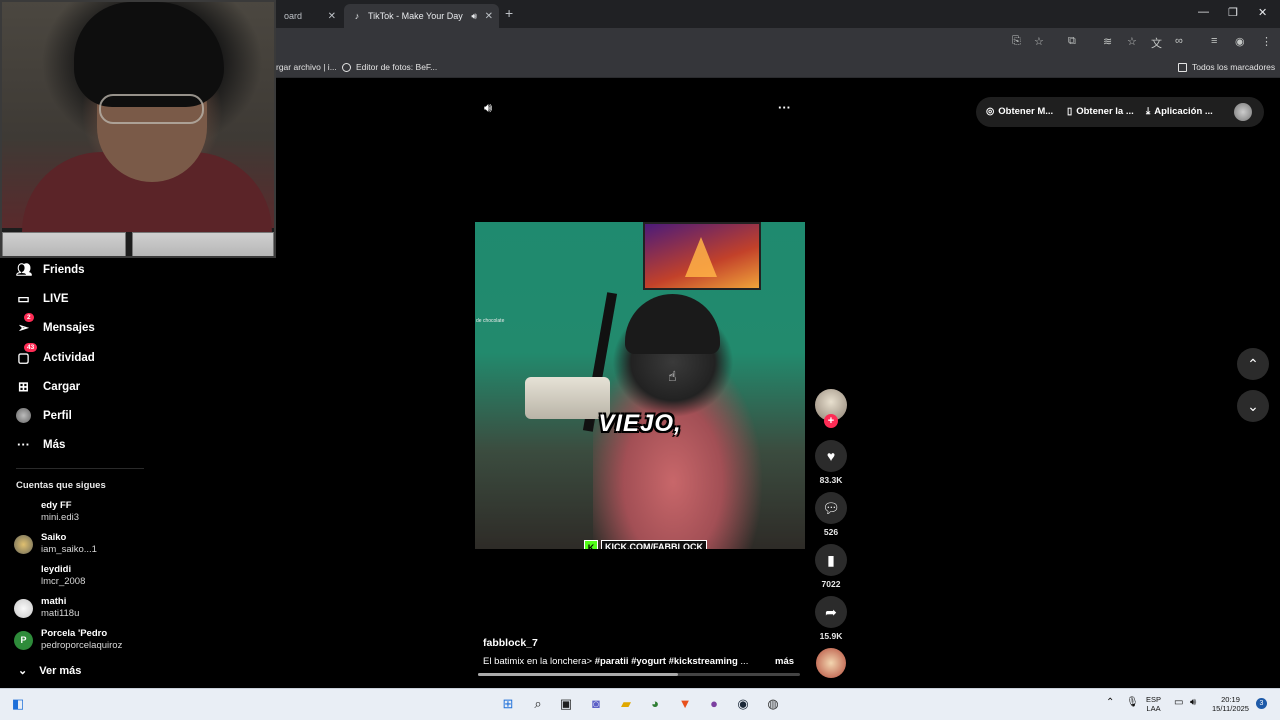 This screenshot has width=1280, height=720. Describe the element at coordinates (1266, 41) in the screenshot. I see `menu-icon: ⋮` at that location.